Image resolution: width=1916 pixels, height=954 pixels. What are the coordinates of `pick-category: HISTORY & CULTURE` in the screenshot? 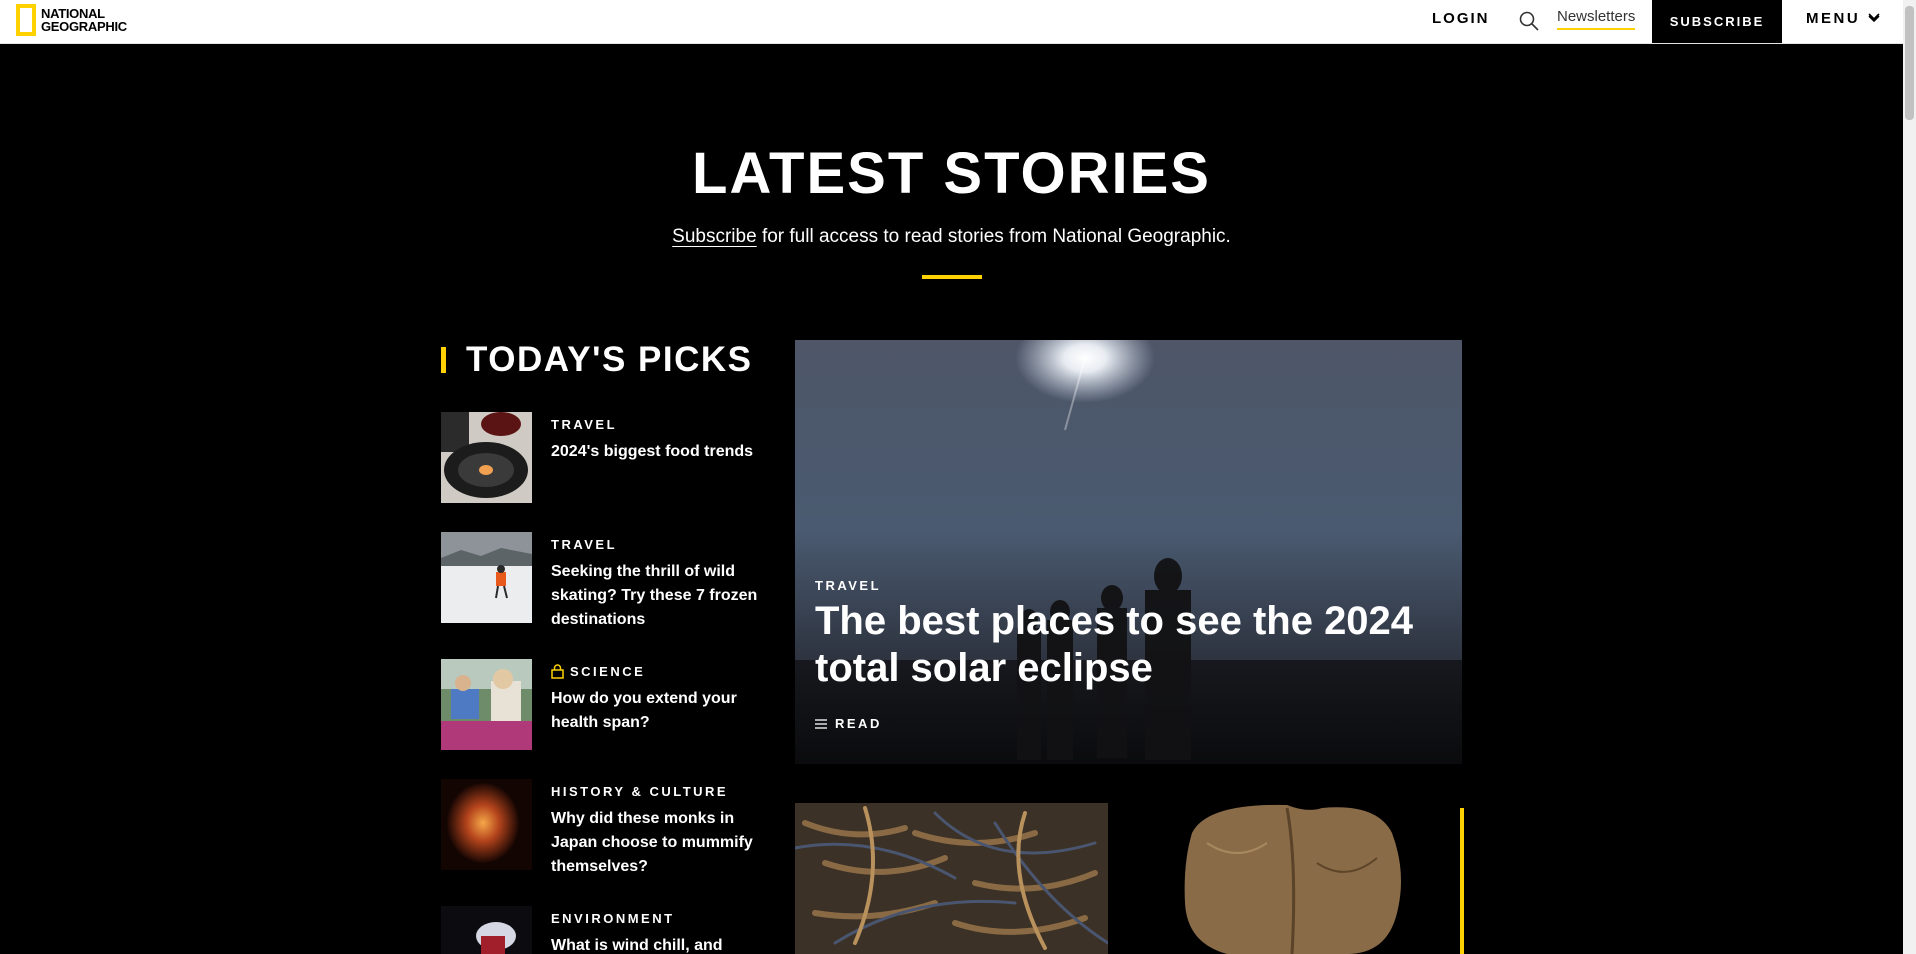 It's located at (656, 791).